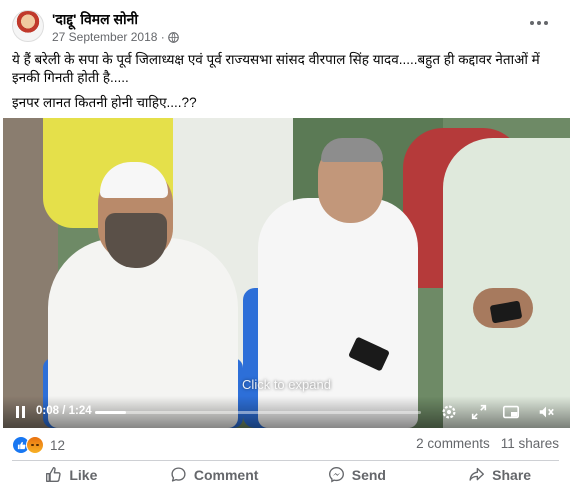  Describe the element at coordinates (477, 474) in the screenshot. I see `share-icon` at that location.